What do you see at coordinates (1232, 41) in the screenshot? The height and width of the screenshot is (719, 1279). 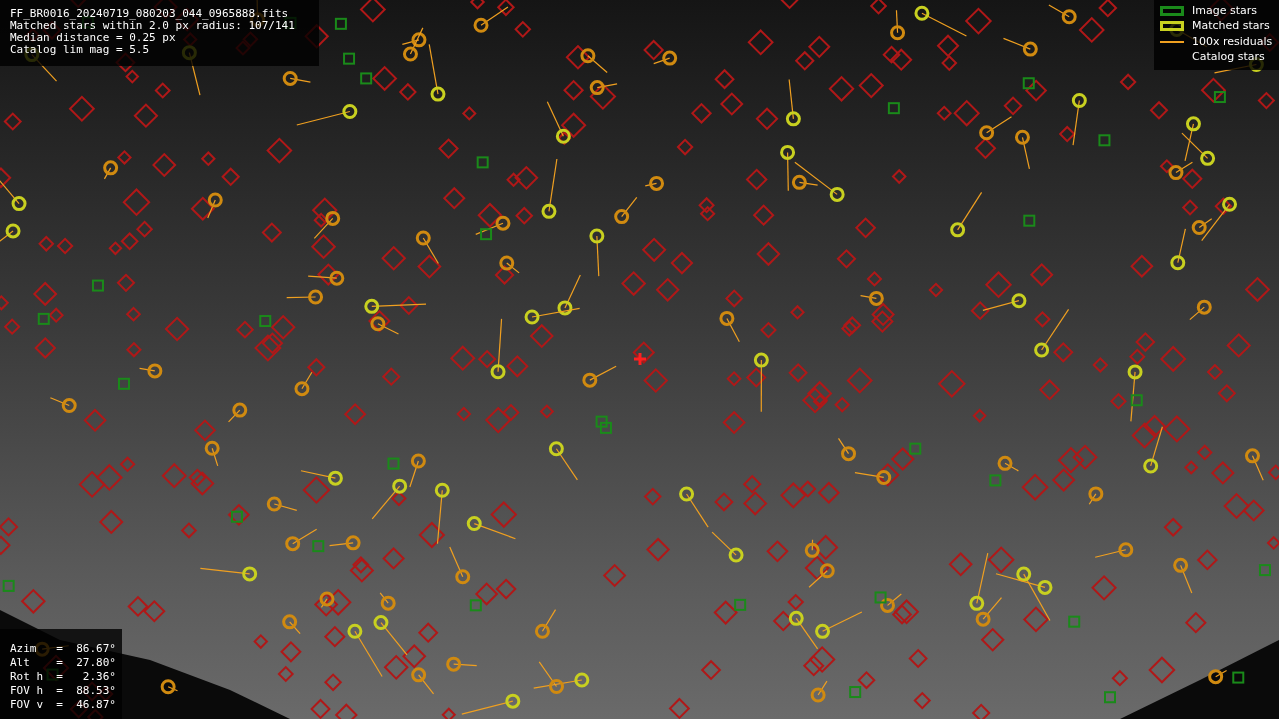 I see `legend-label: 100x residuals` at bounding box center [1232, 41].